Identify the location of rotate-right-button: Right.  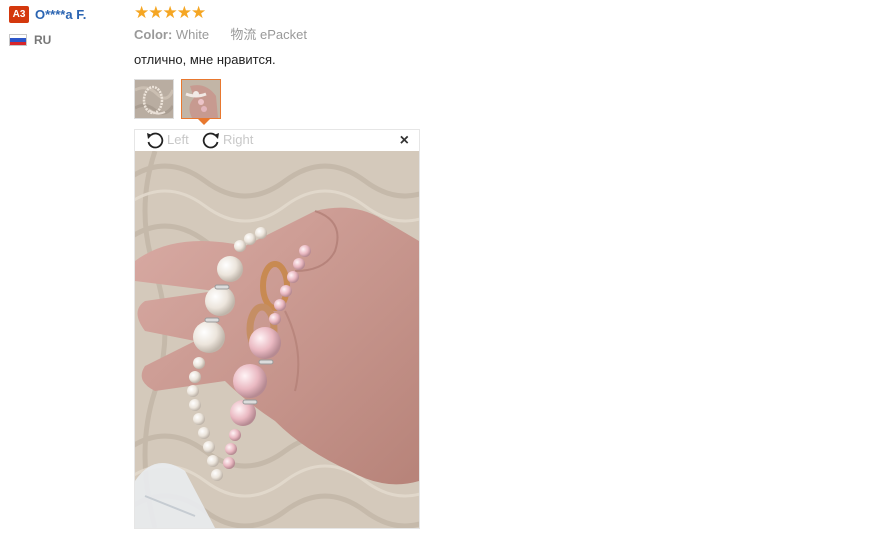
(227, 140).